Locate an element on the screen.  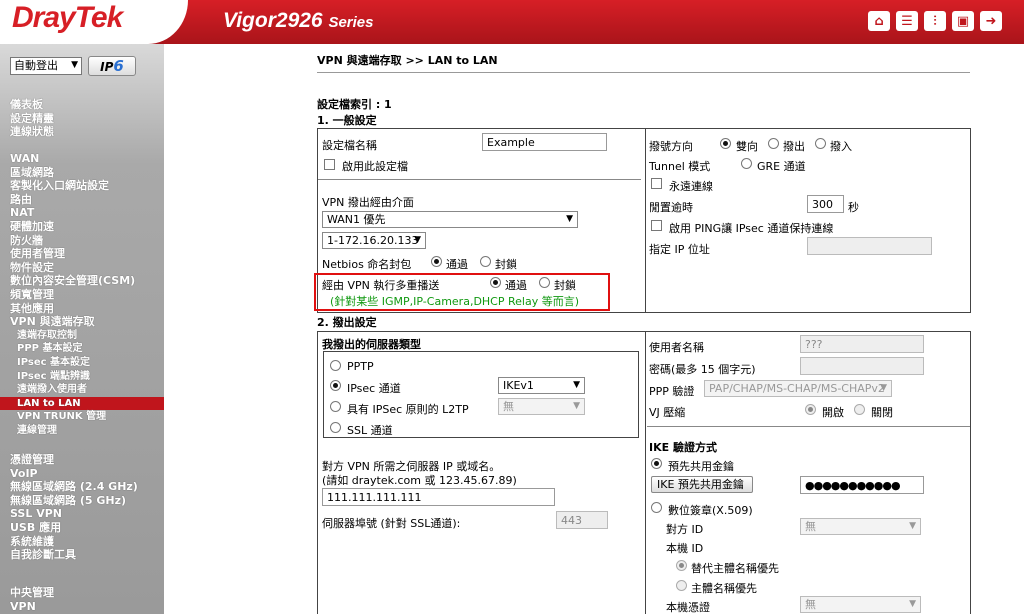
idle-timeout-label: 閒置逾時 is located at coordinates (671, 207).